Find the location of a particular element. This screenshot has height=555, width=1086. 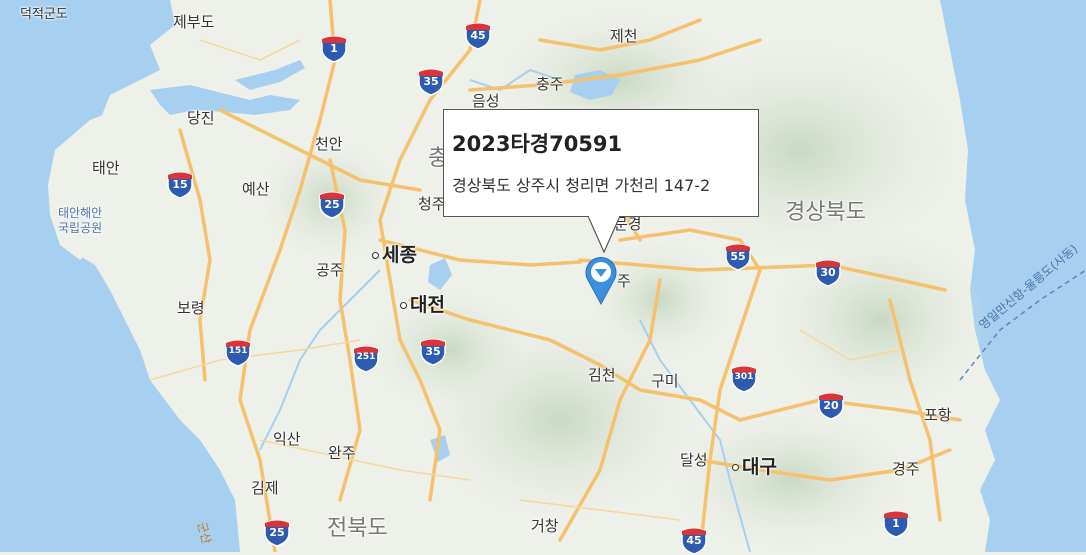

city-label-gumi: 구미 is located at coordinates (665, 381).